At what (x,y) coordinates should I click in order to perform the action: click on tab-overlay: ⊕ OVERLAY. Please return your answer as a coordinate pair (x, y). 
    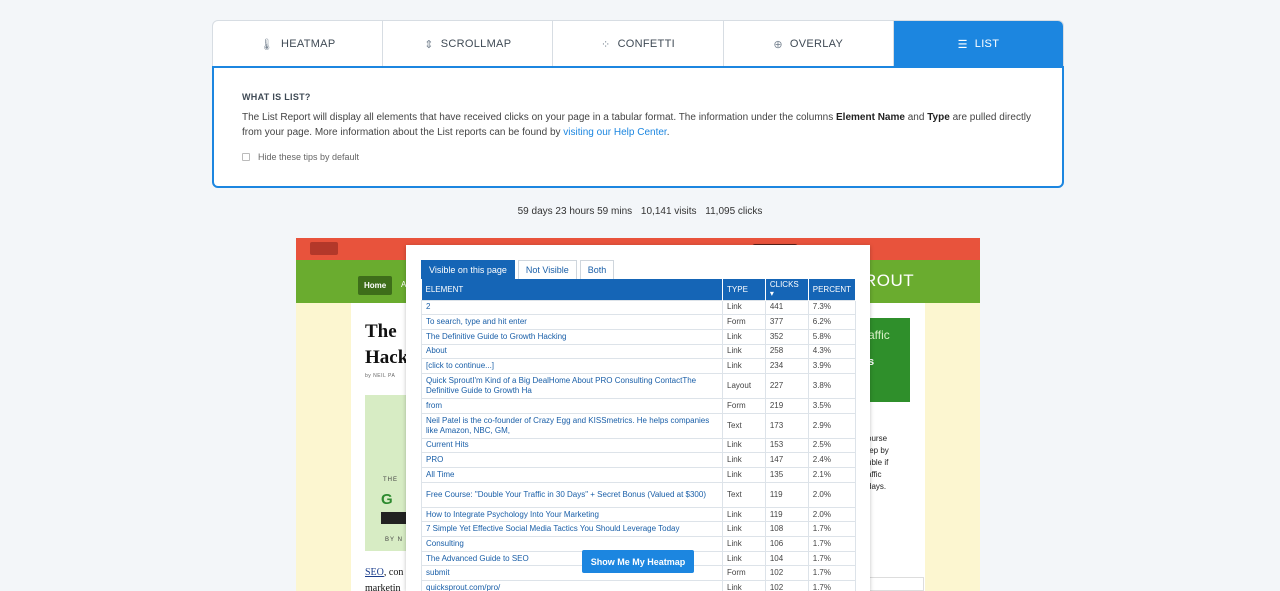
    Looking at the image, I should click on (809, 44).